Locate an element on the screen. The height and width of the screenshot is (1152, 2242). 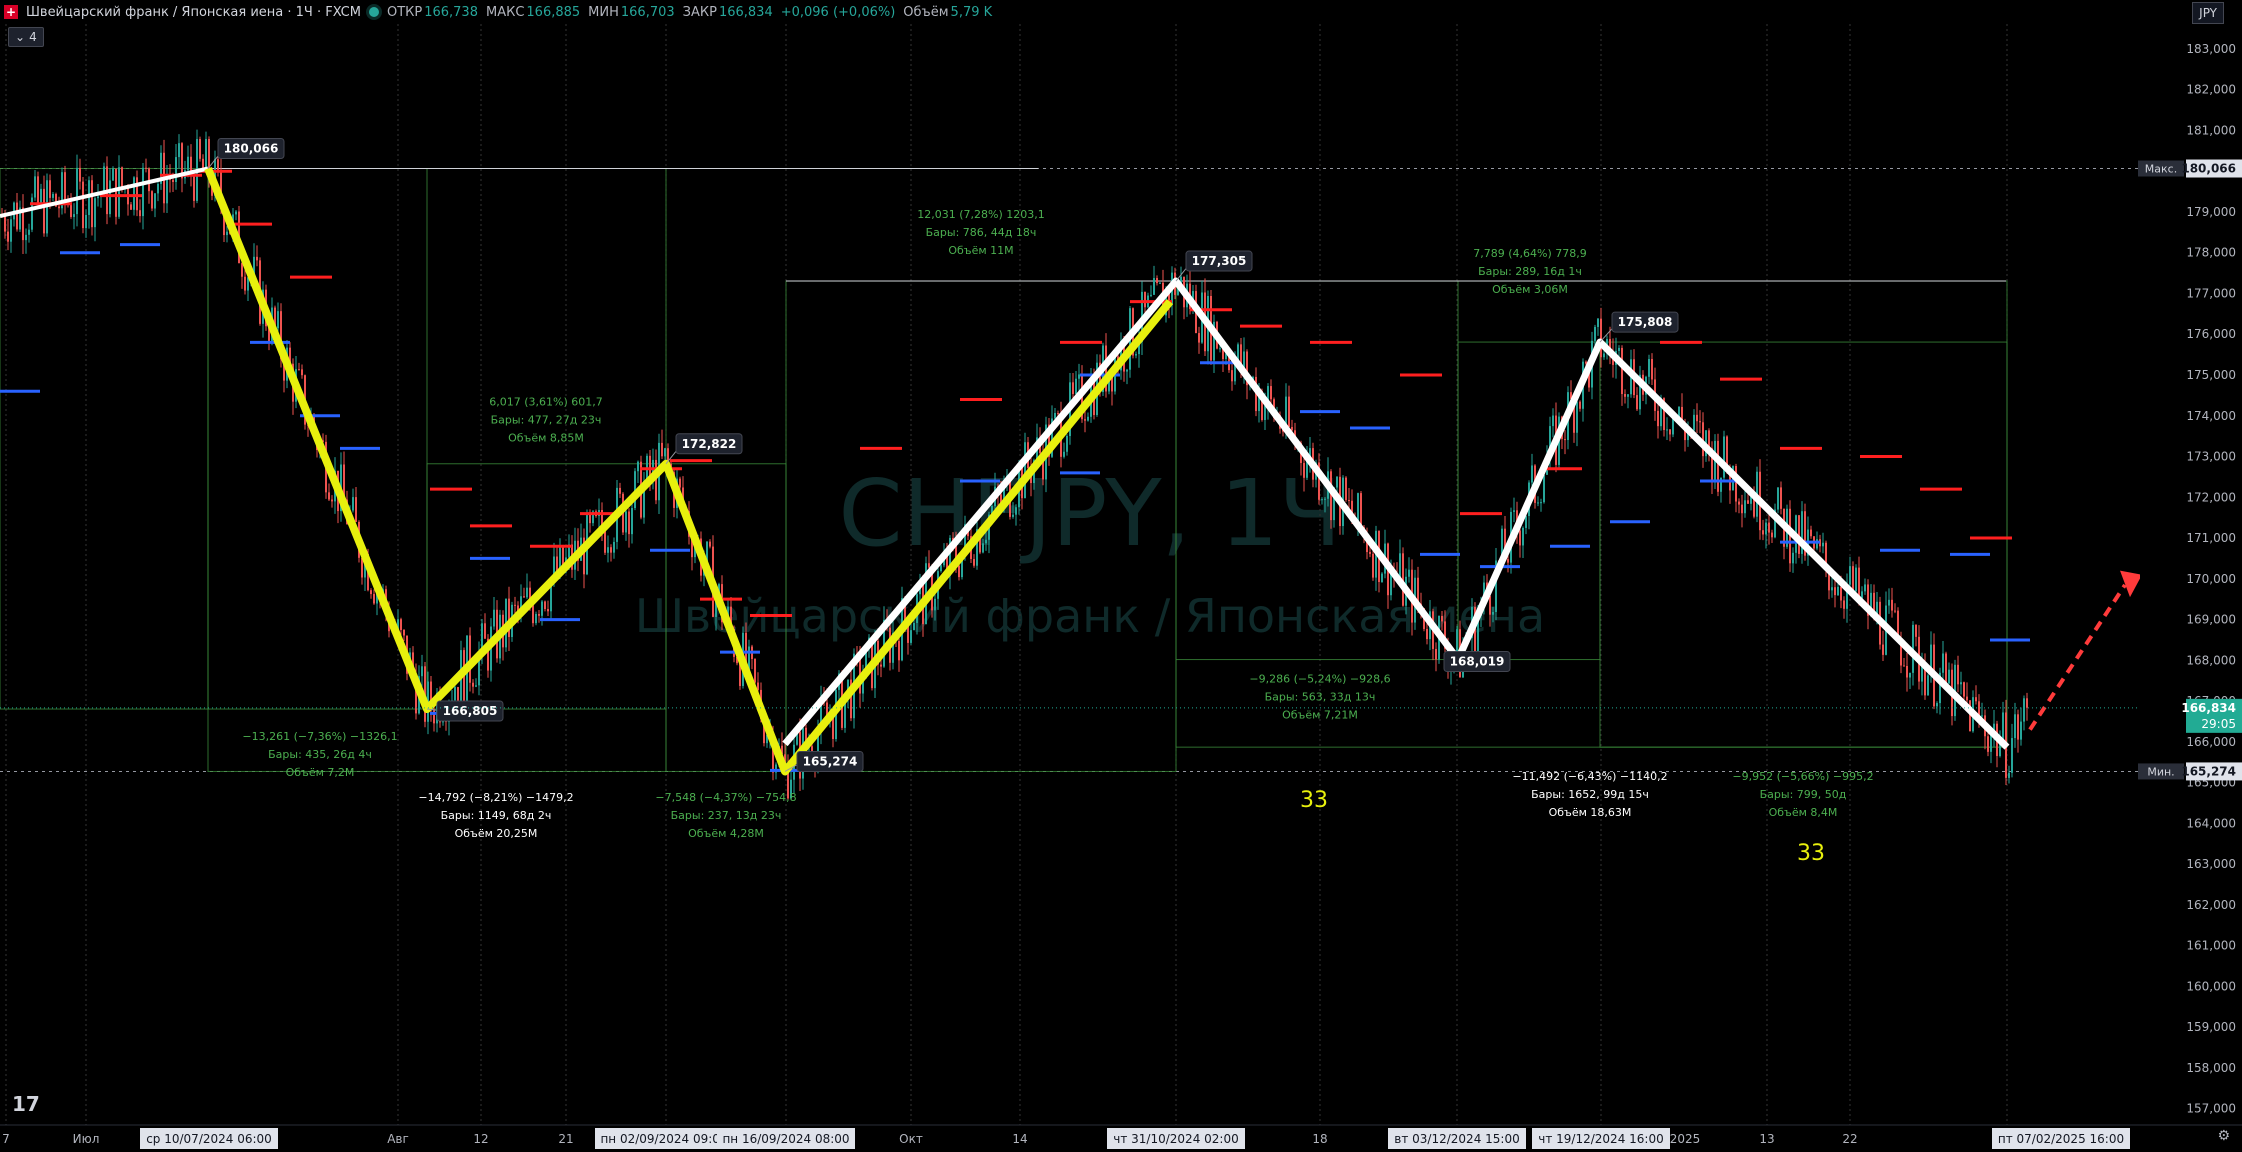
price-tick-label: 169,000 is located at coordinates (2211, 620).